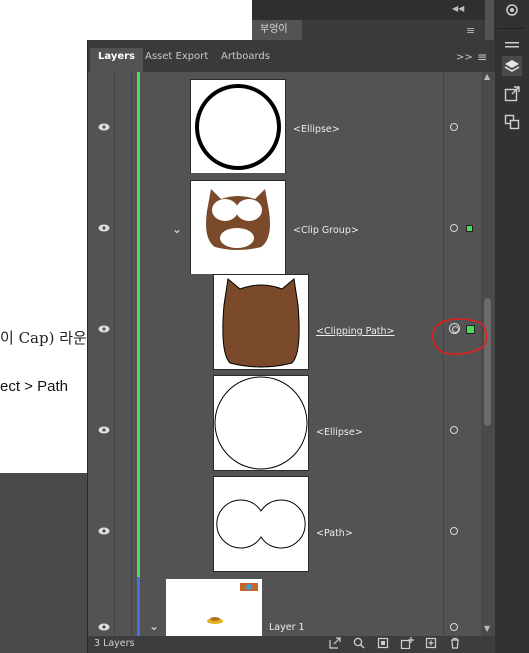  Describe the element at coordinates (277, 30) in the screenshot. I see `tab-owl: 부엉이` at that location.